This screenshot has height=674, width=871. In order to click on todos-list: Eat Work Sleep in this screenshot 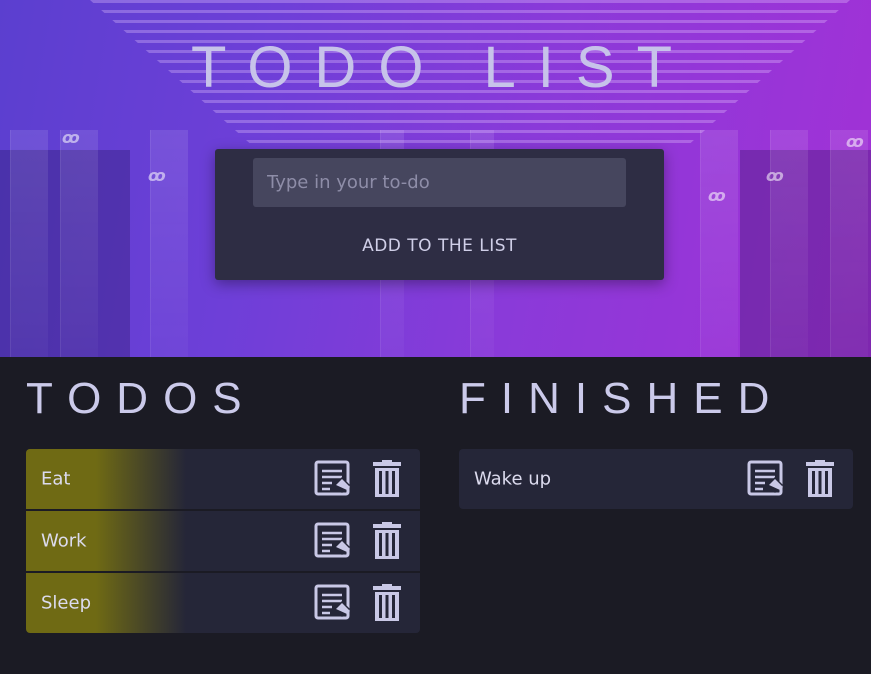, I will do `click(223, 541)`.